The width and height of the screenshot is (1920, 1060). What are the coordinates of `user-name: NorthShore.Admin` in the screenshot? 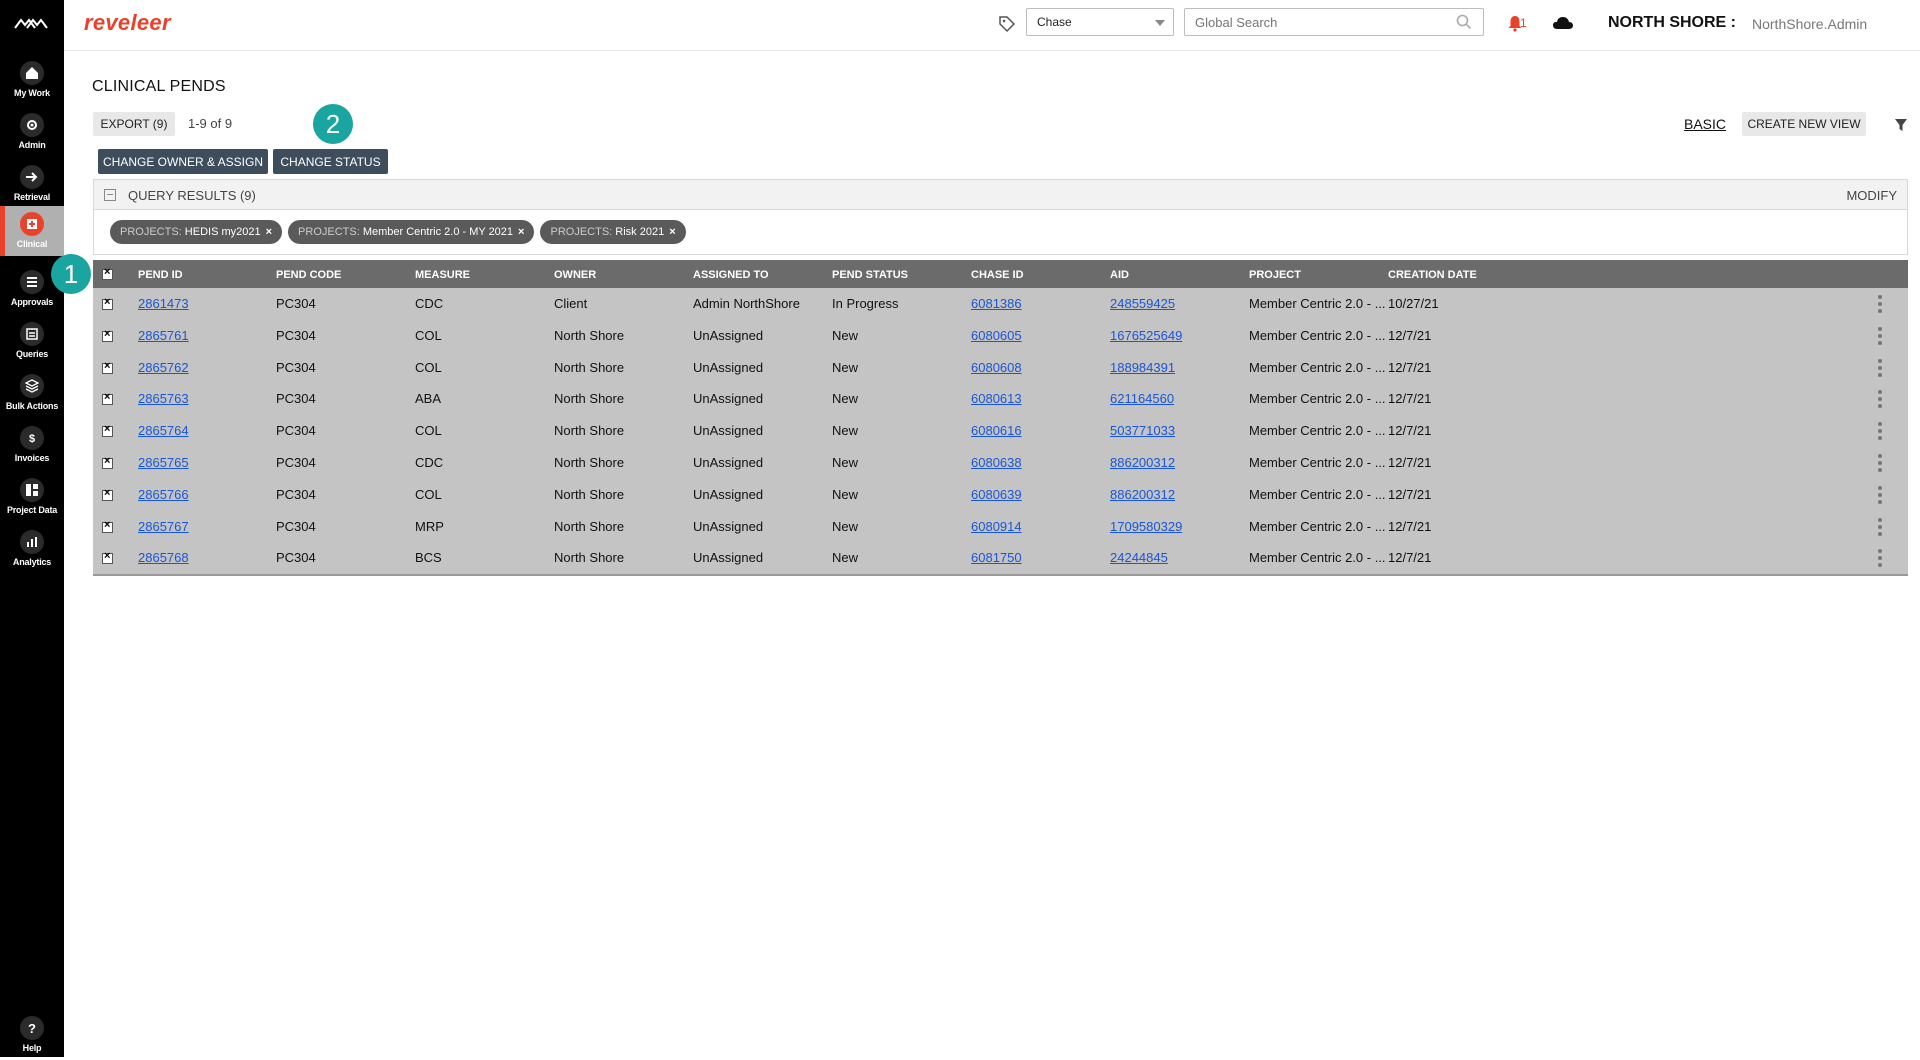 It's located at (1809, 24).